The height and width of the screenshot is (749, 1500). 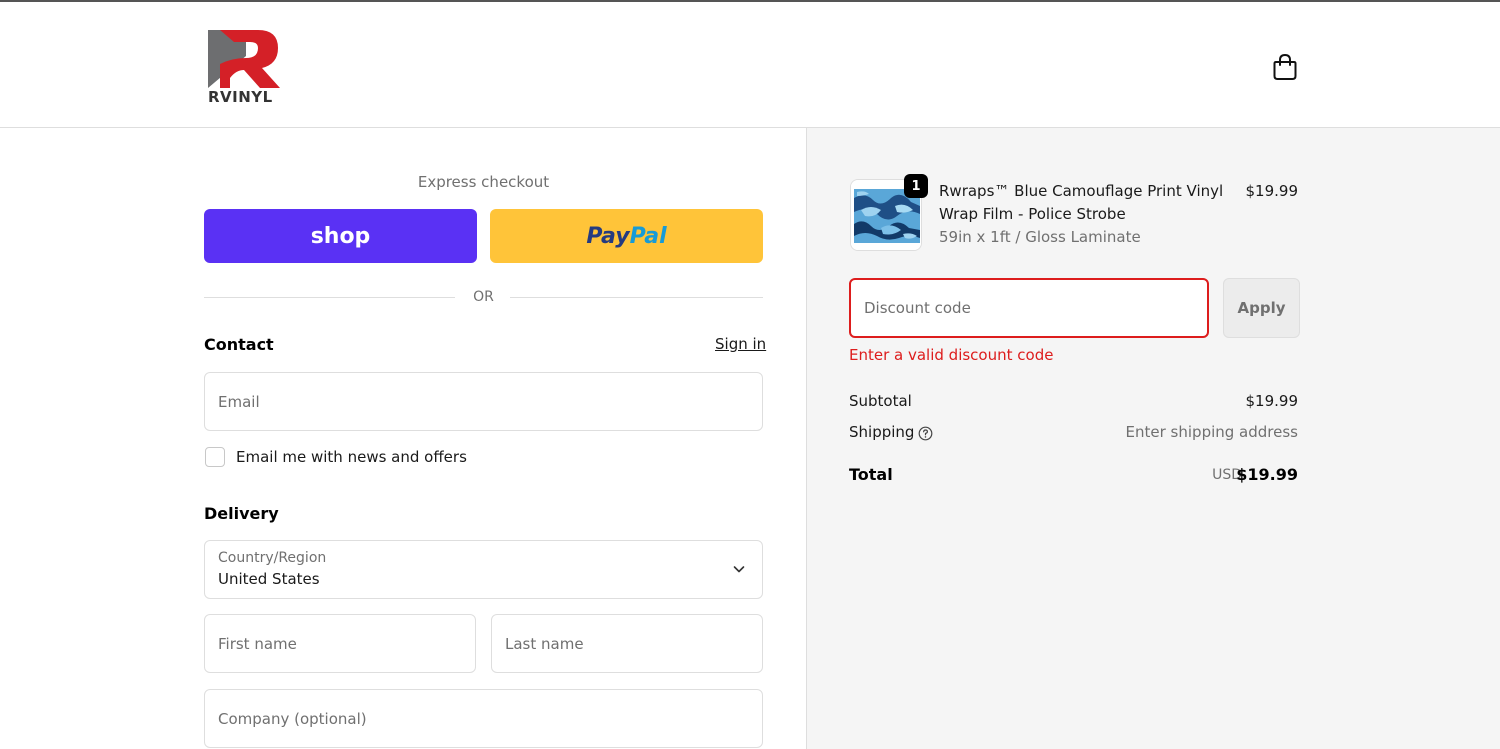 I want to click on paypal-label-pal: Pal, so click(x=648, y=236).